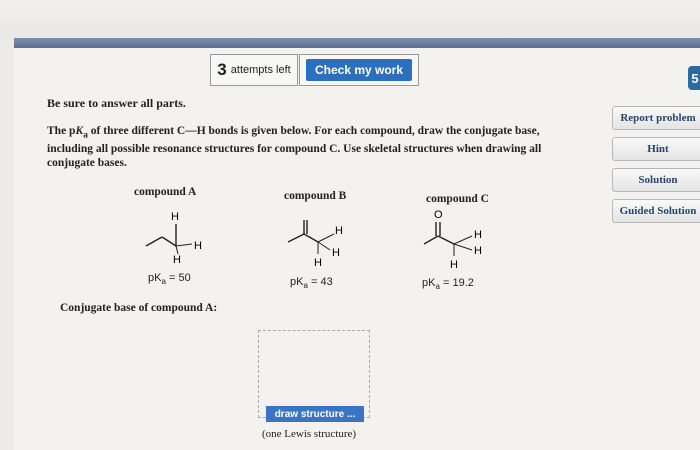 This screenshot has height=450, width=700. I want to click on compound-c-atom-o: O, so click(438, 215).